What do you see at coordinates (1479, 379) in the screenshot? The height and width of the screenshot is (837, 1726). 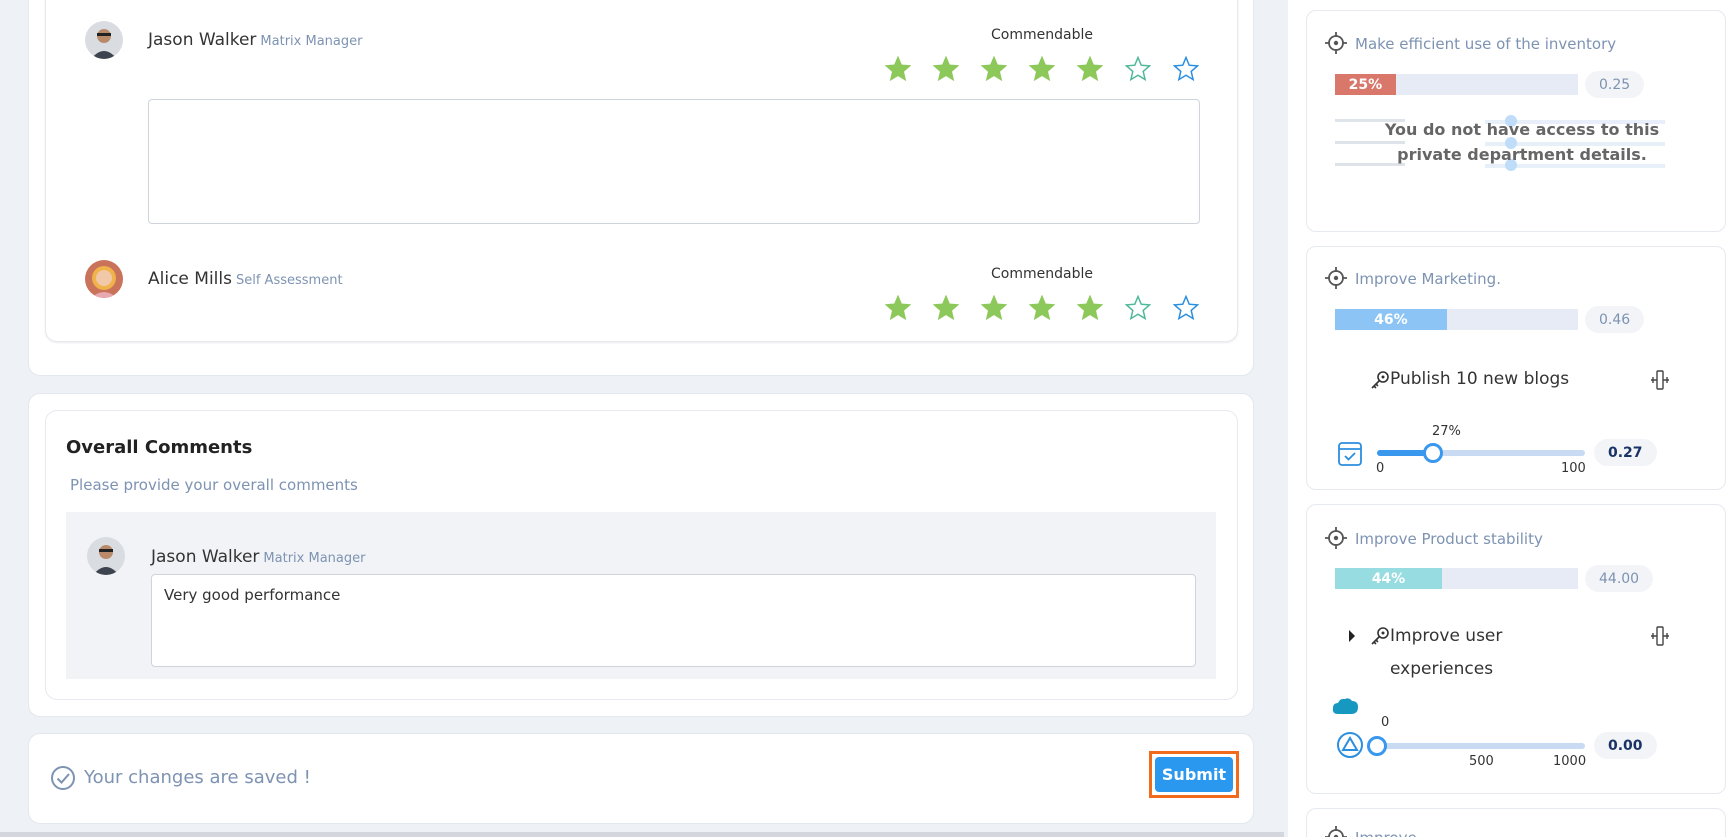 I see `key-result-title: Publish 10 new blogs` at bounding box center [1479, 379].